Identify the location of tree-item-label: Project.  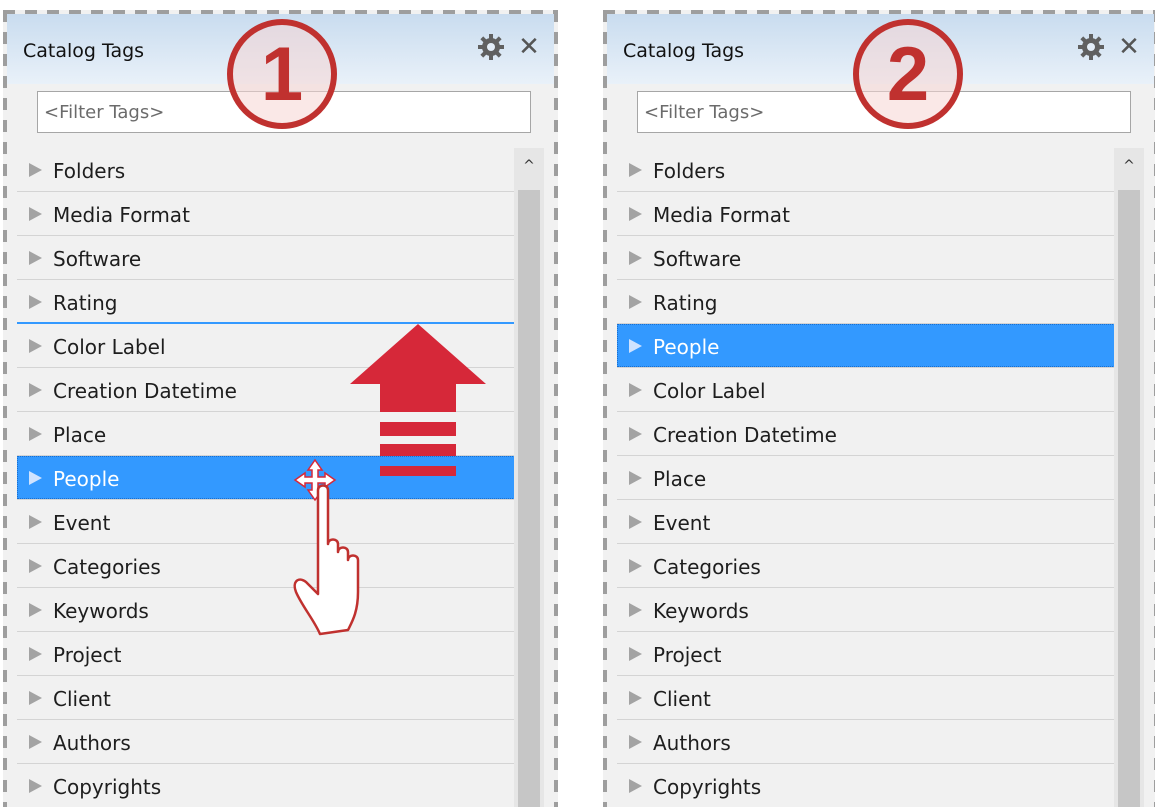
(687, 655).